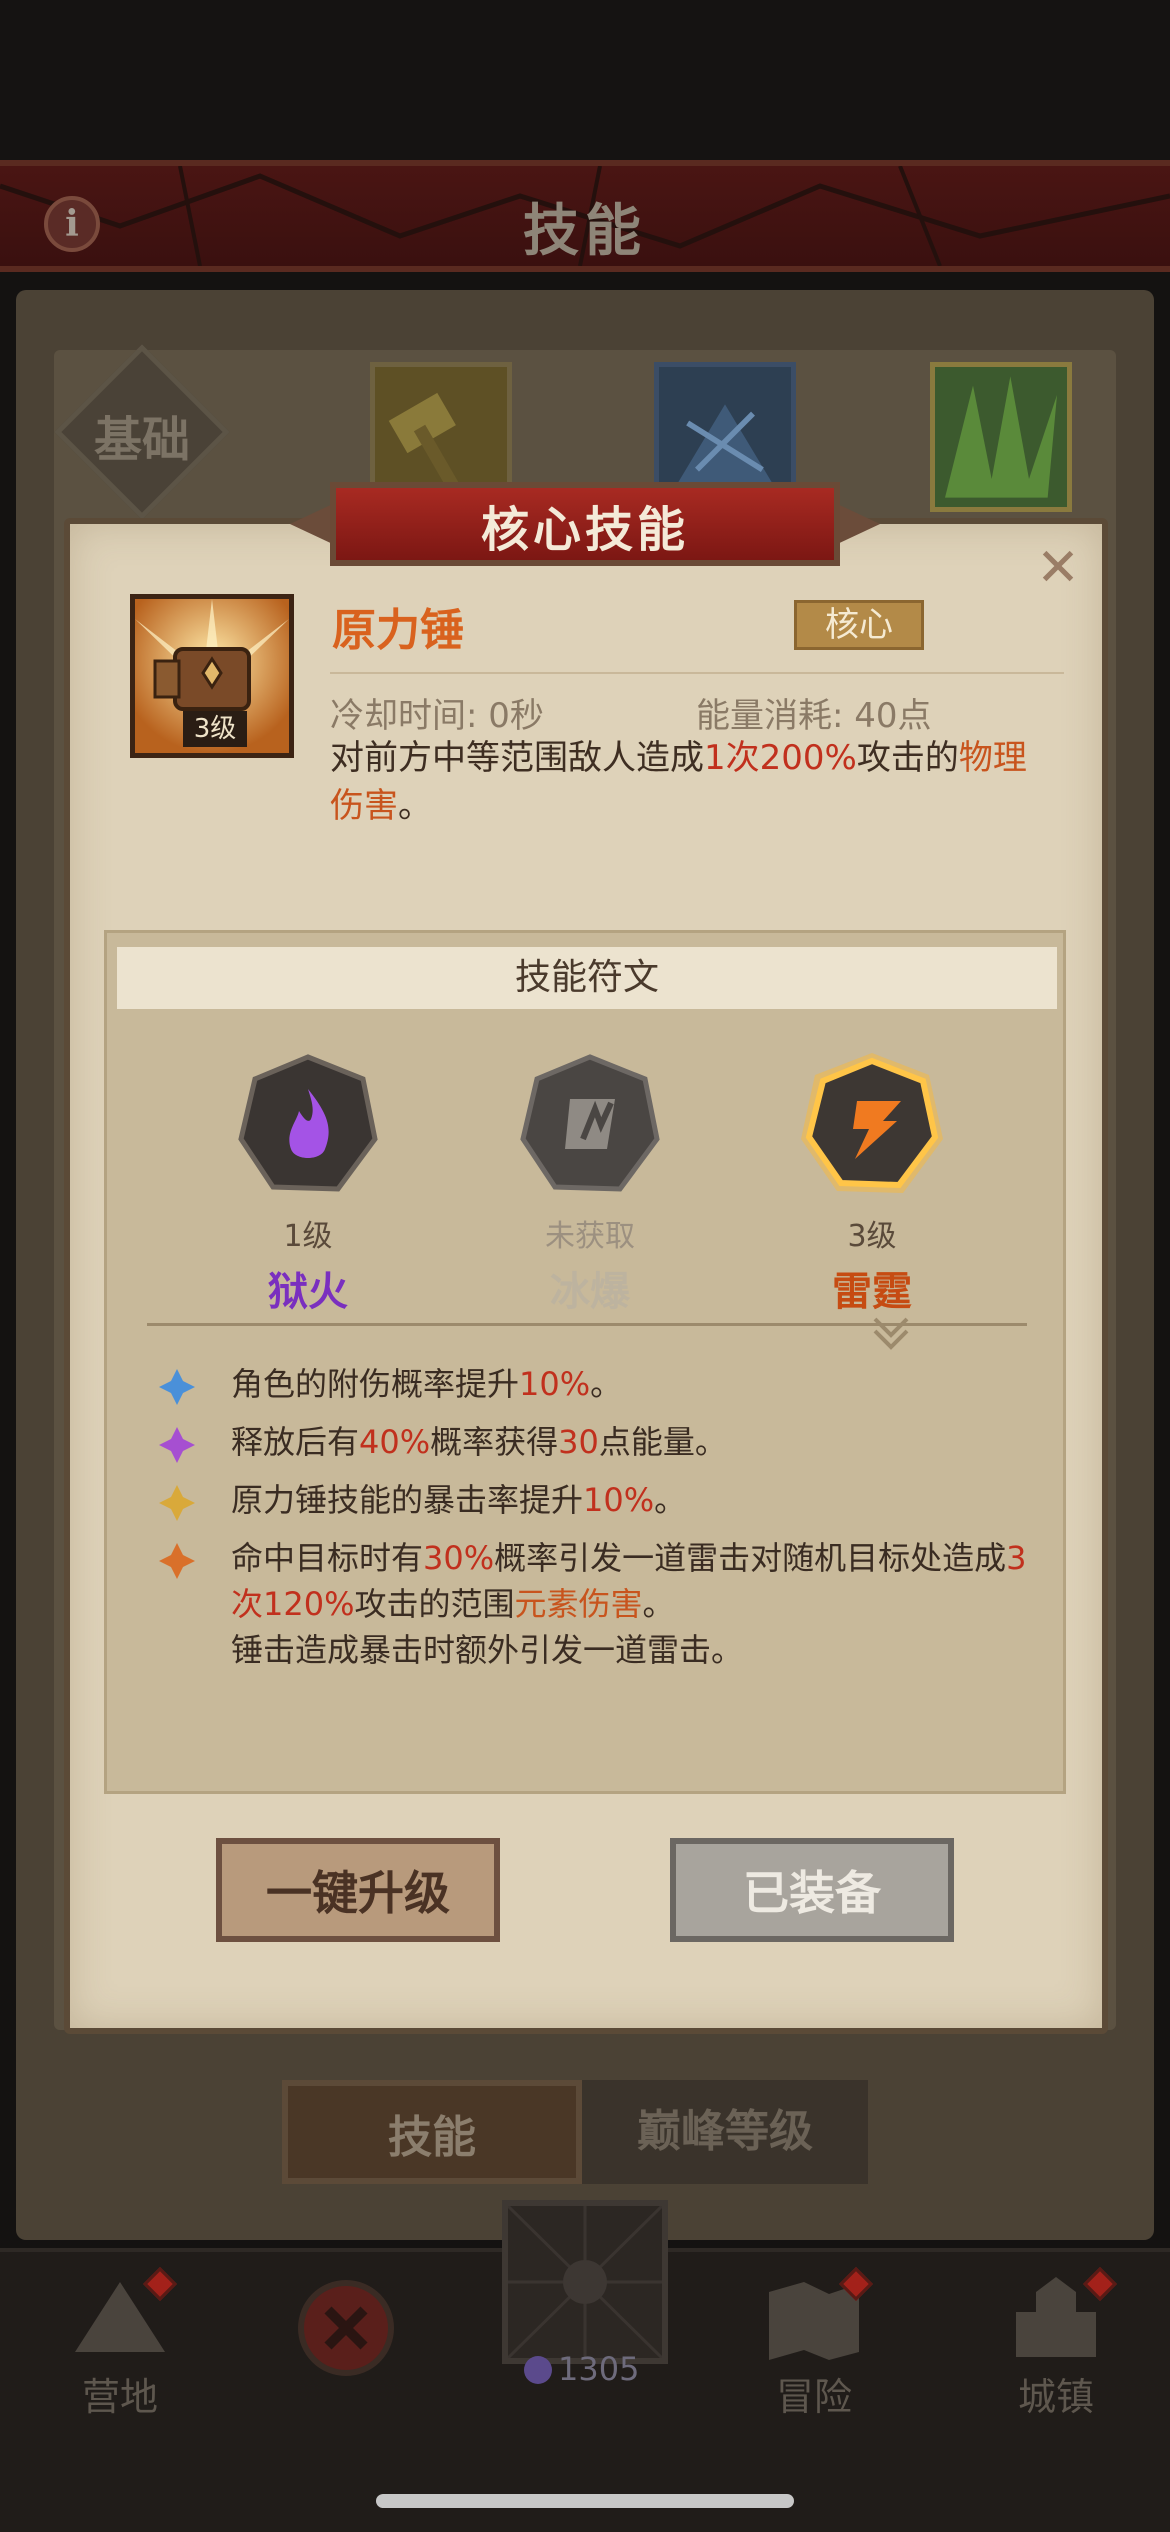  Describe the element at coordinates (327, 1558) in the screenshot. I see `effect-text: 命中目标时有` at that location.